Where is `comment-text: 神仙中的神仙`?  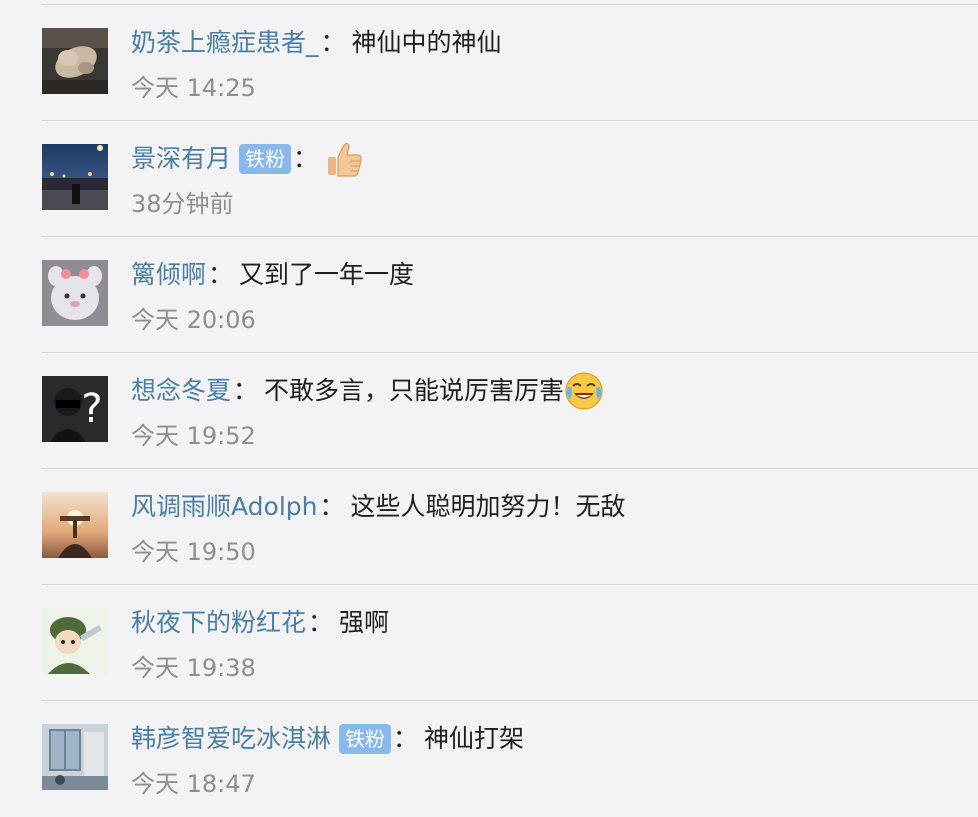 comment-text: 神仙中的神仙 is located at coordinates (426, 42).